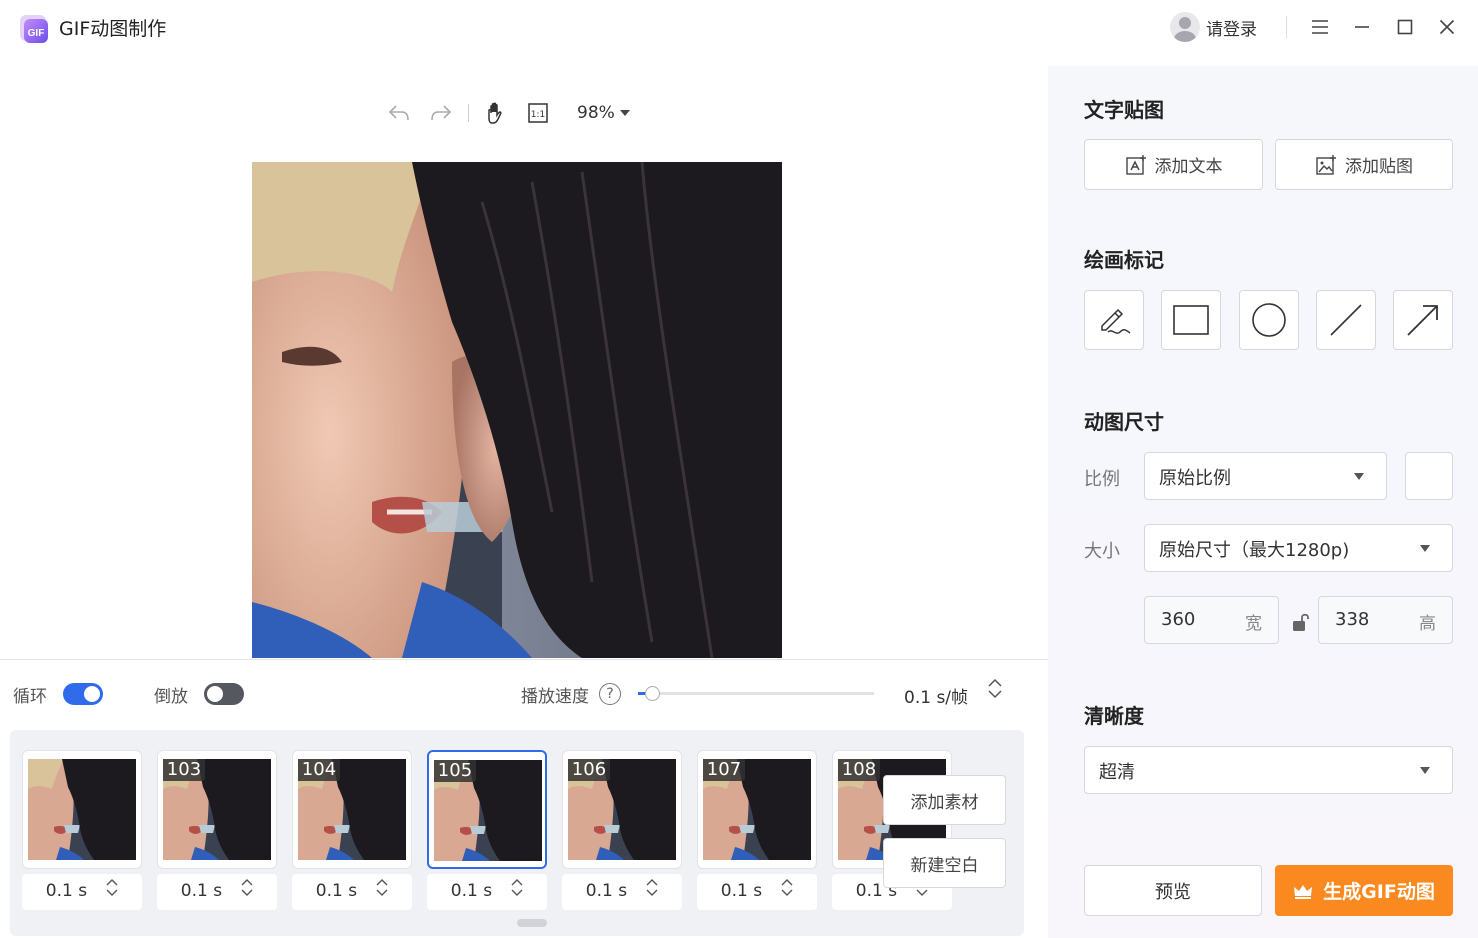  Describe the element at coordinates (351, 809) in the screenshot. I see `frame-thumbnail: 104` at that location.